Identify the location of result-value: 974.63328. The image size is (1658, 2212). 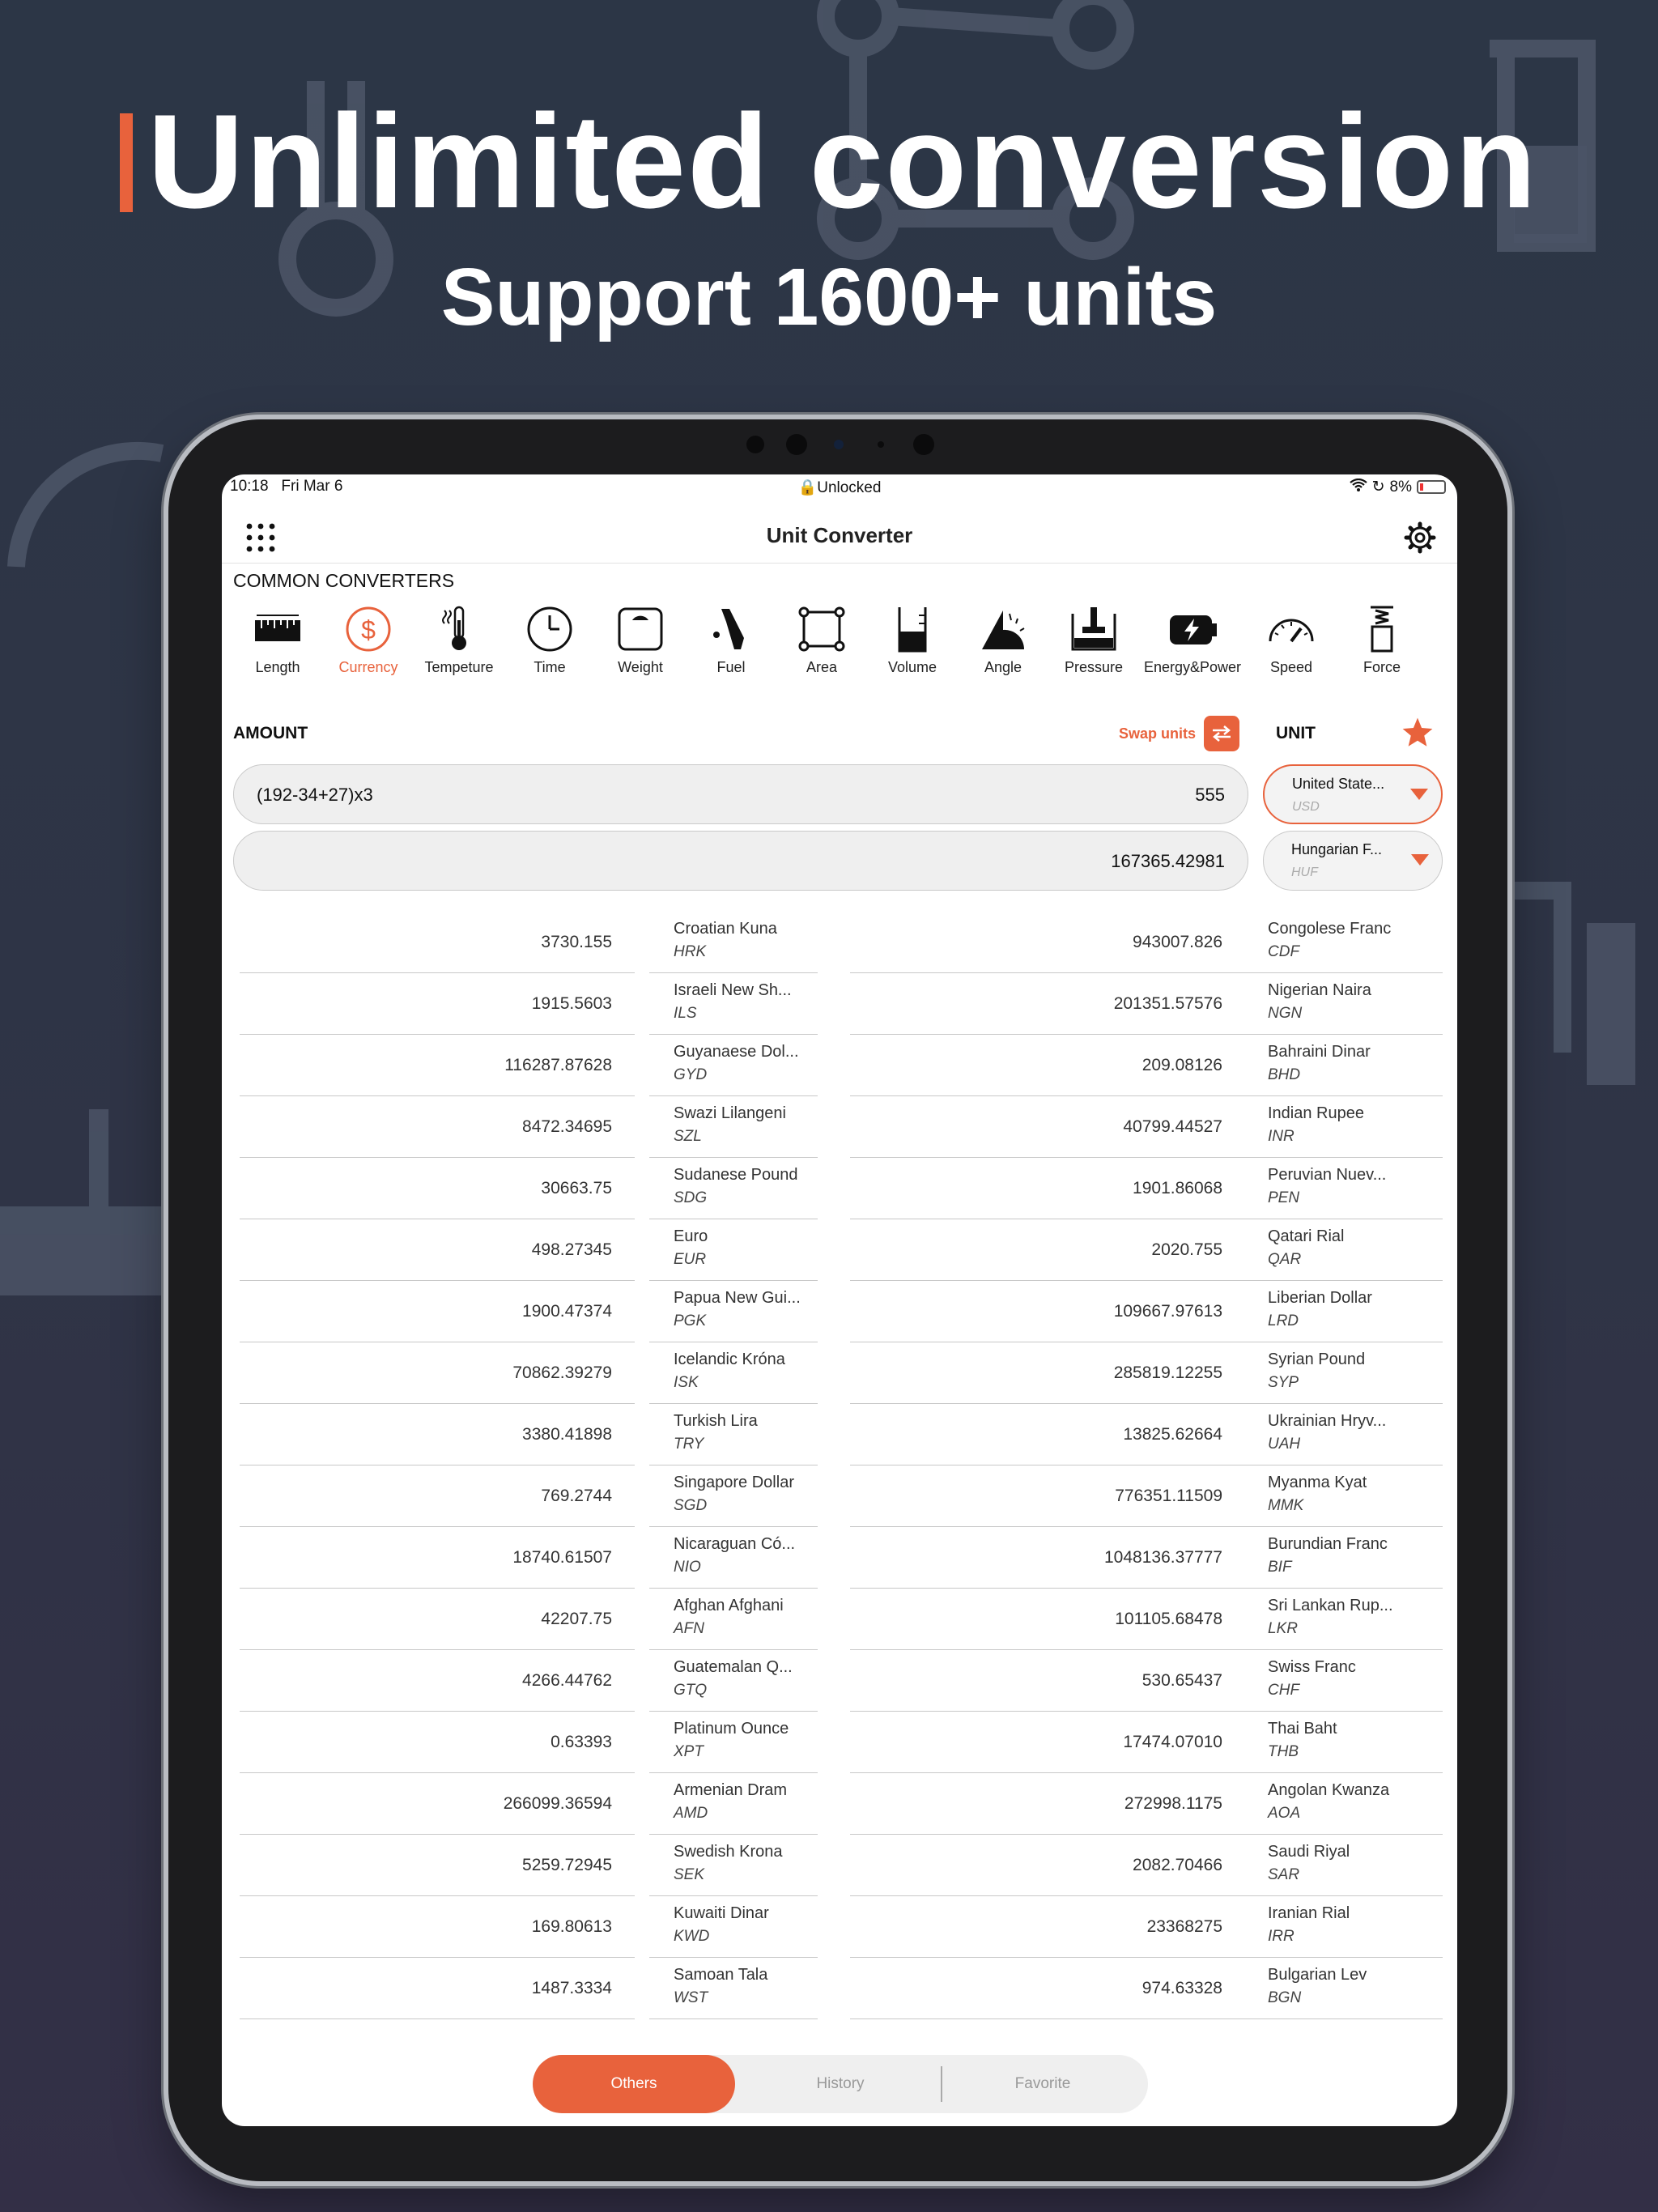
(1047, 1989).